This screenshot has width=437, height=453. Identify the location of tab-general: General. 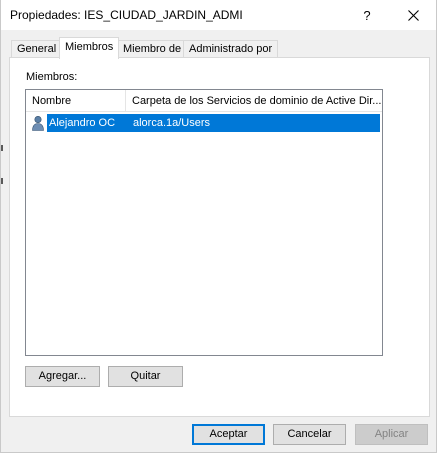
(37, 49).